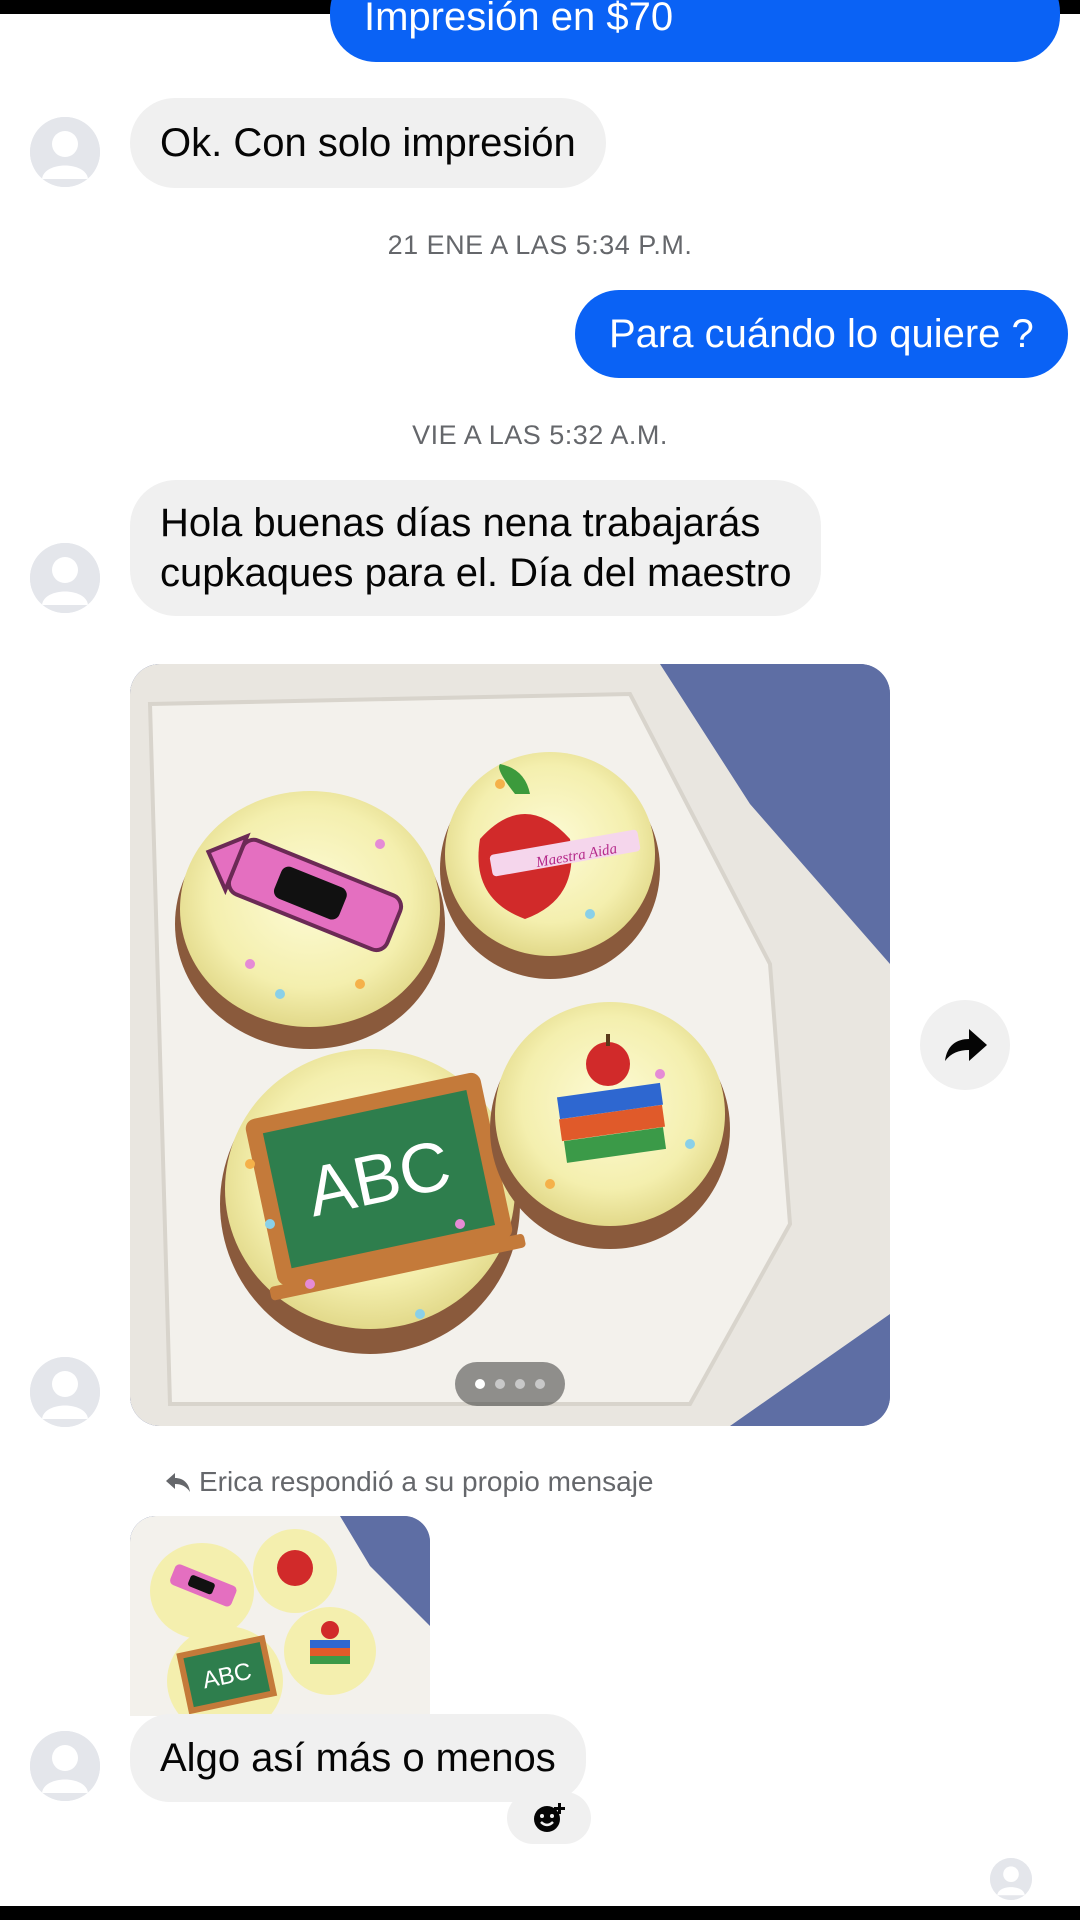 This screenshot has height=1920, width=1080. I want to click on message-text-line-1: Hola buenas días nena trabajarás, so click(460, 523).